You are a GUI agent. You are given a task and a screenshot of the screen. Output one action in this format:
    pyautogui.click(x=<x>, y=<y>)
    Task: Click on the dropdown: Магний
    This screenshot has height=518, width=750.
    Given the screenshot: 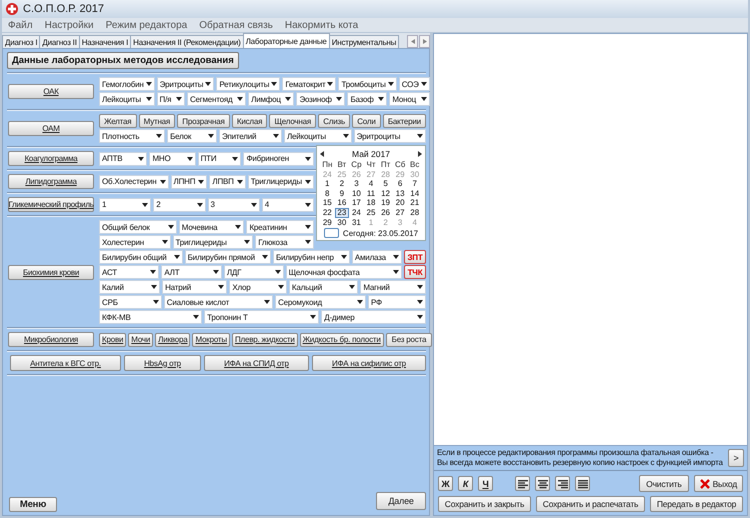 What is the action you would take?
    pyautogui.click(x=393, y=287)
    